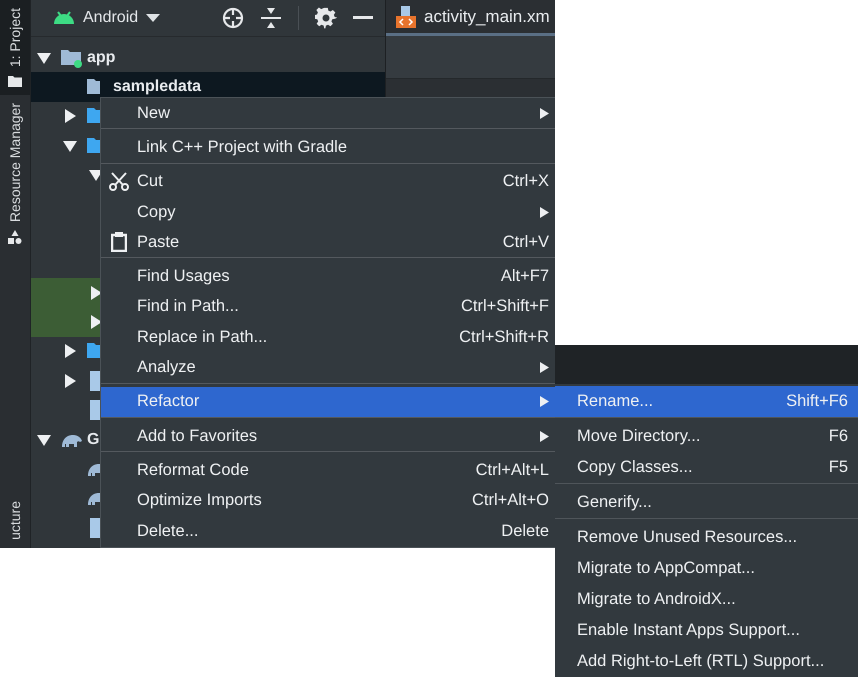  Describe the element at coordinates (817, 401) in the screenshot. I see `shortcut-label: Shift+F6` at that location.